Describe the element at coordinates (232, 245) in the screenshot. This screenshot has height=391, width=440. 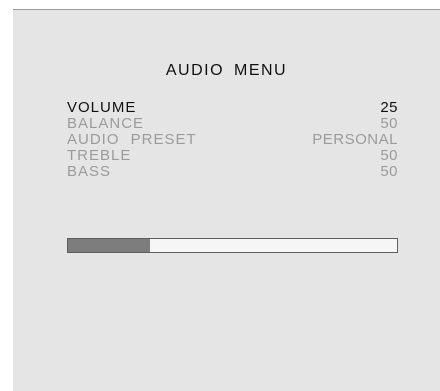
I see `volume-level-bar` at that location.